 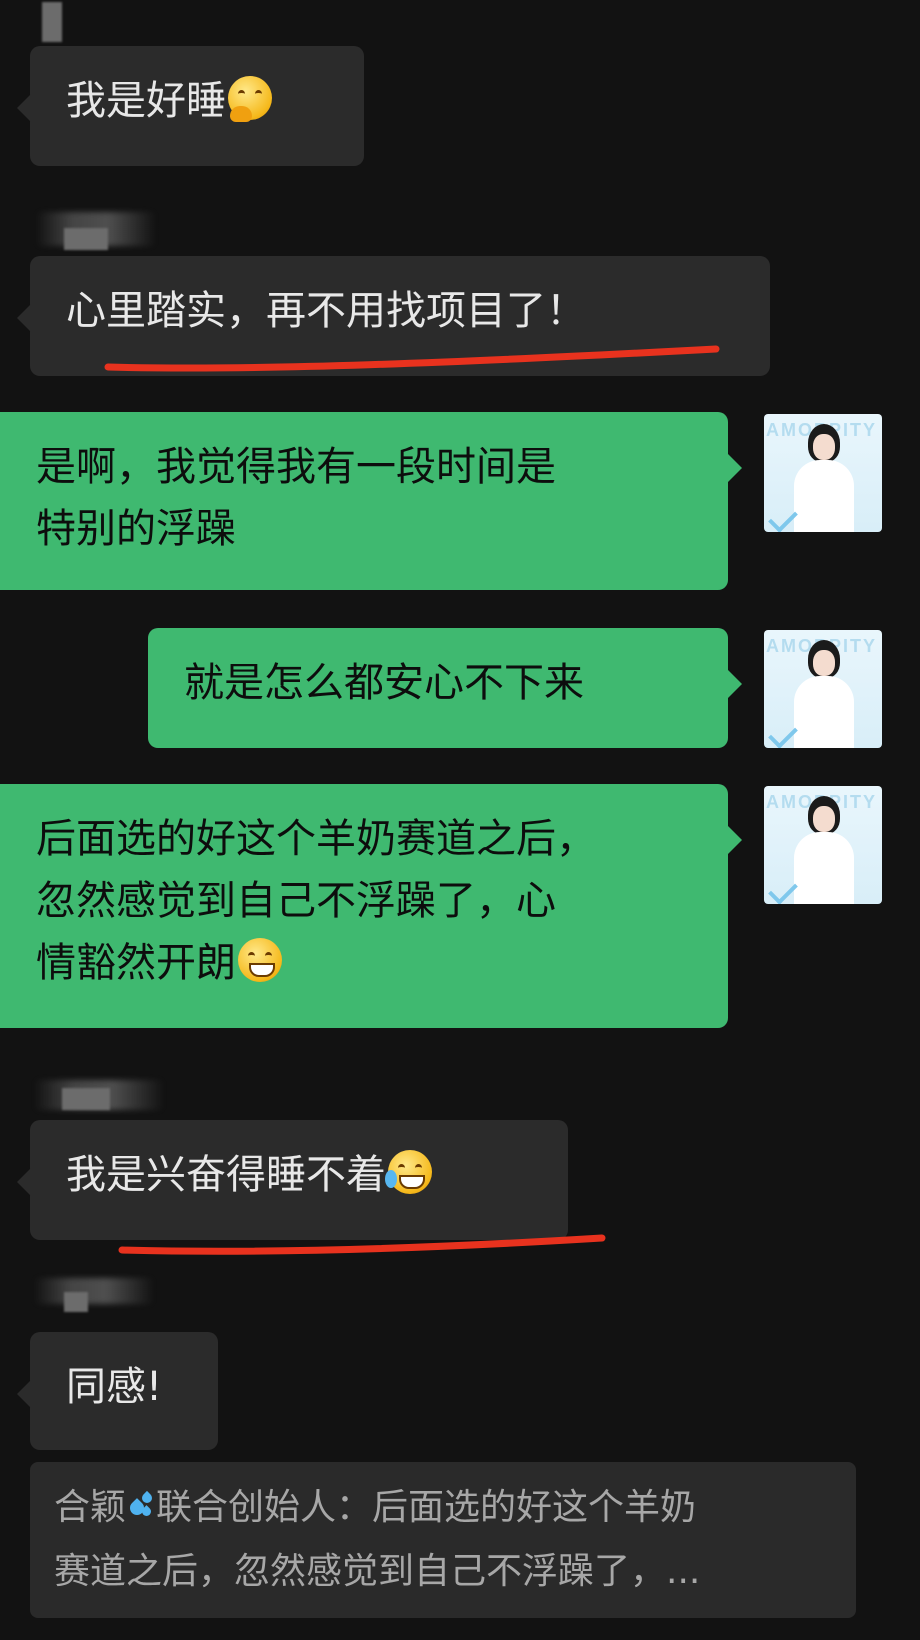 I want to click on message-text: 心里踏实，再不用找项目了！, so click(x=326, y=311).